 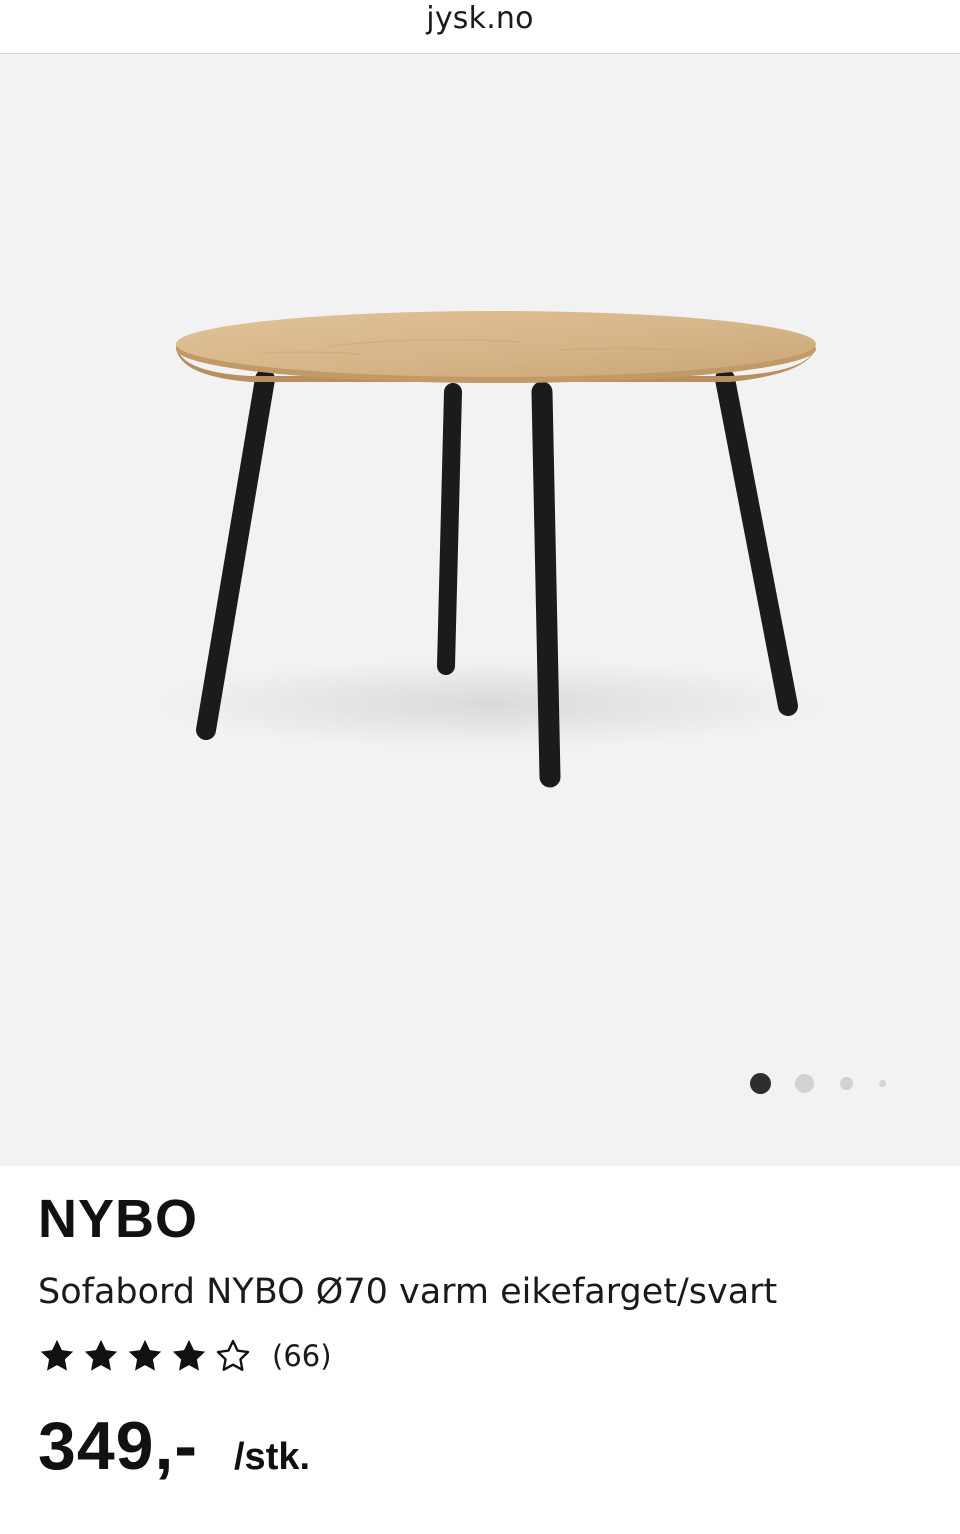 I want to click on floor-shadow, so click(x=490, y=704).